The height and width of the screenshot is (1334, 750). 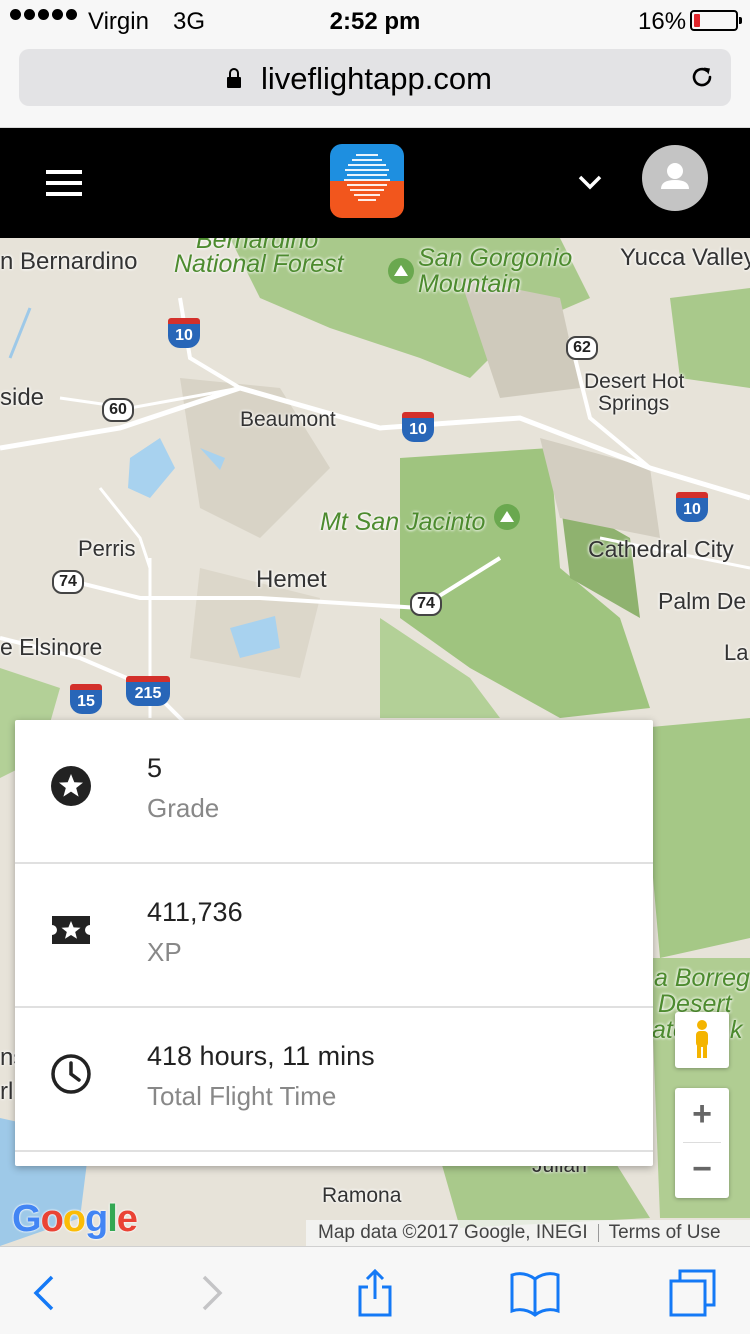 What do you see at coordinates (495, 258) in the screenshot?
I see `map-label: San Gorgonio` at bounding box center [495, 258].